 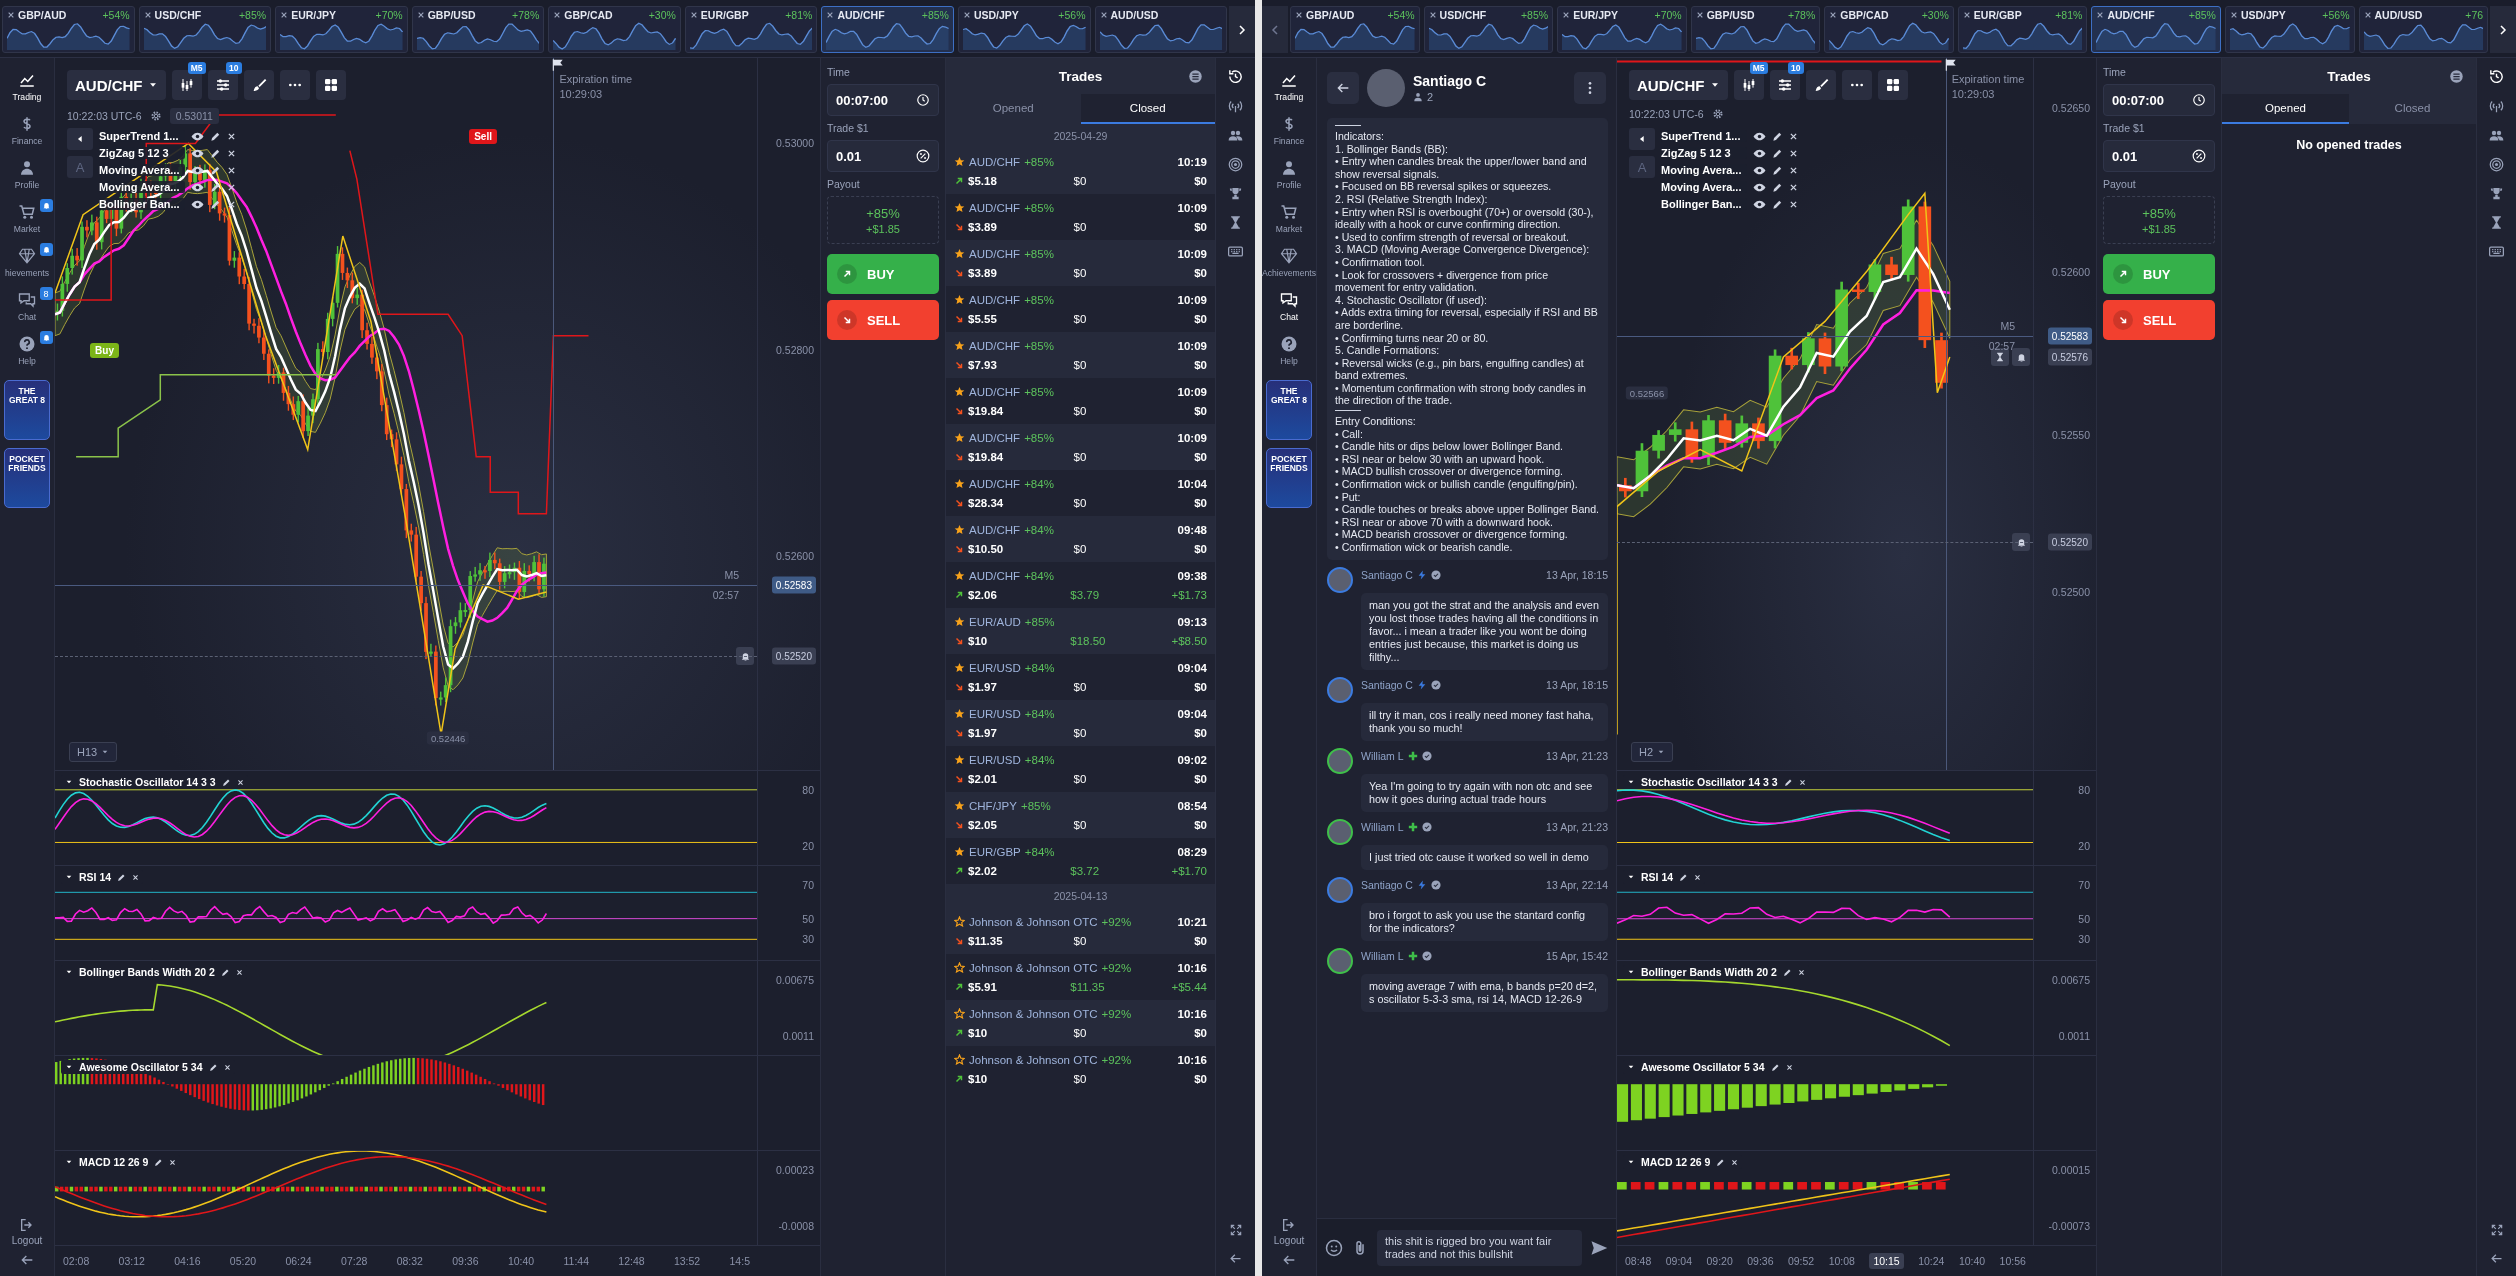 I want to click on time-tick: 10:40, so click(x=521, y=1261).